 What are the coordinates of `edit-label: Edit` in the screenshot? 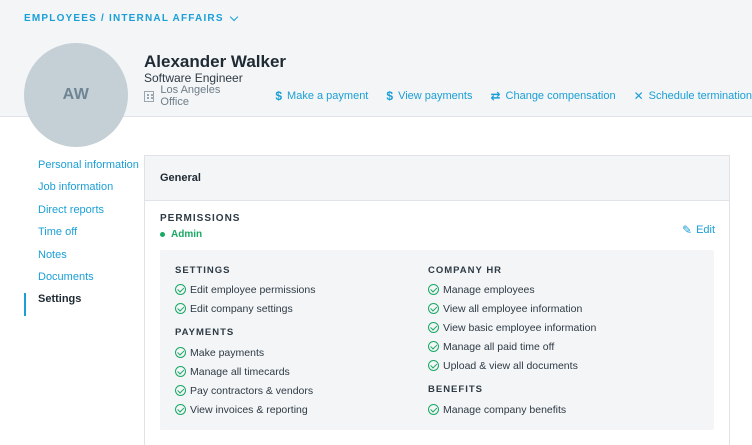 It's located at (706, 230).